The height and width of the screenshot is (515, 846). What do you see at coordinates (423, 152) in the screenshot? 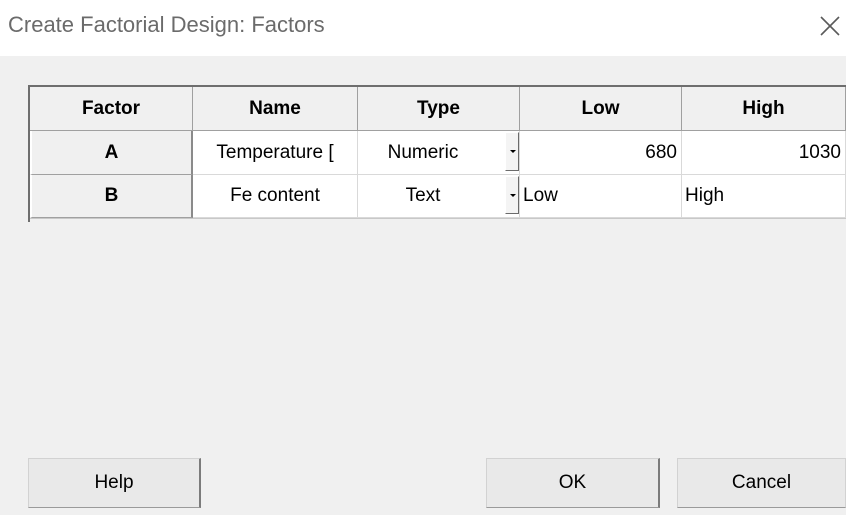
I see `factor-a-type-value: Numeric` at bounding box center [423, 152].